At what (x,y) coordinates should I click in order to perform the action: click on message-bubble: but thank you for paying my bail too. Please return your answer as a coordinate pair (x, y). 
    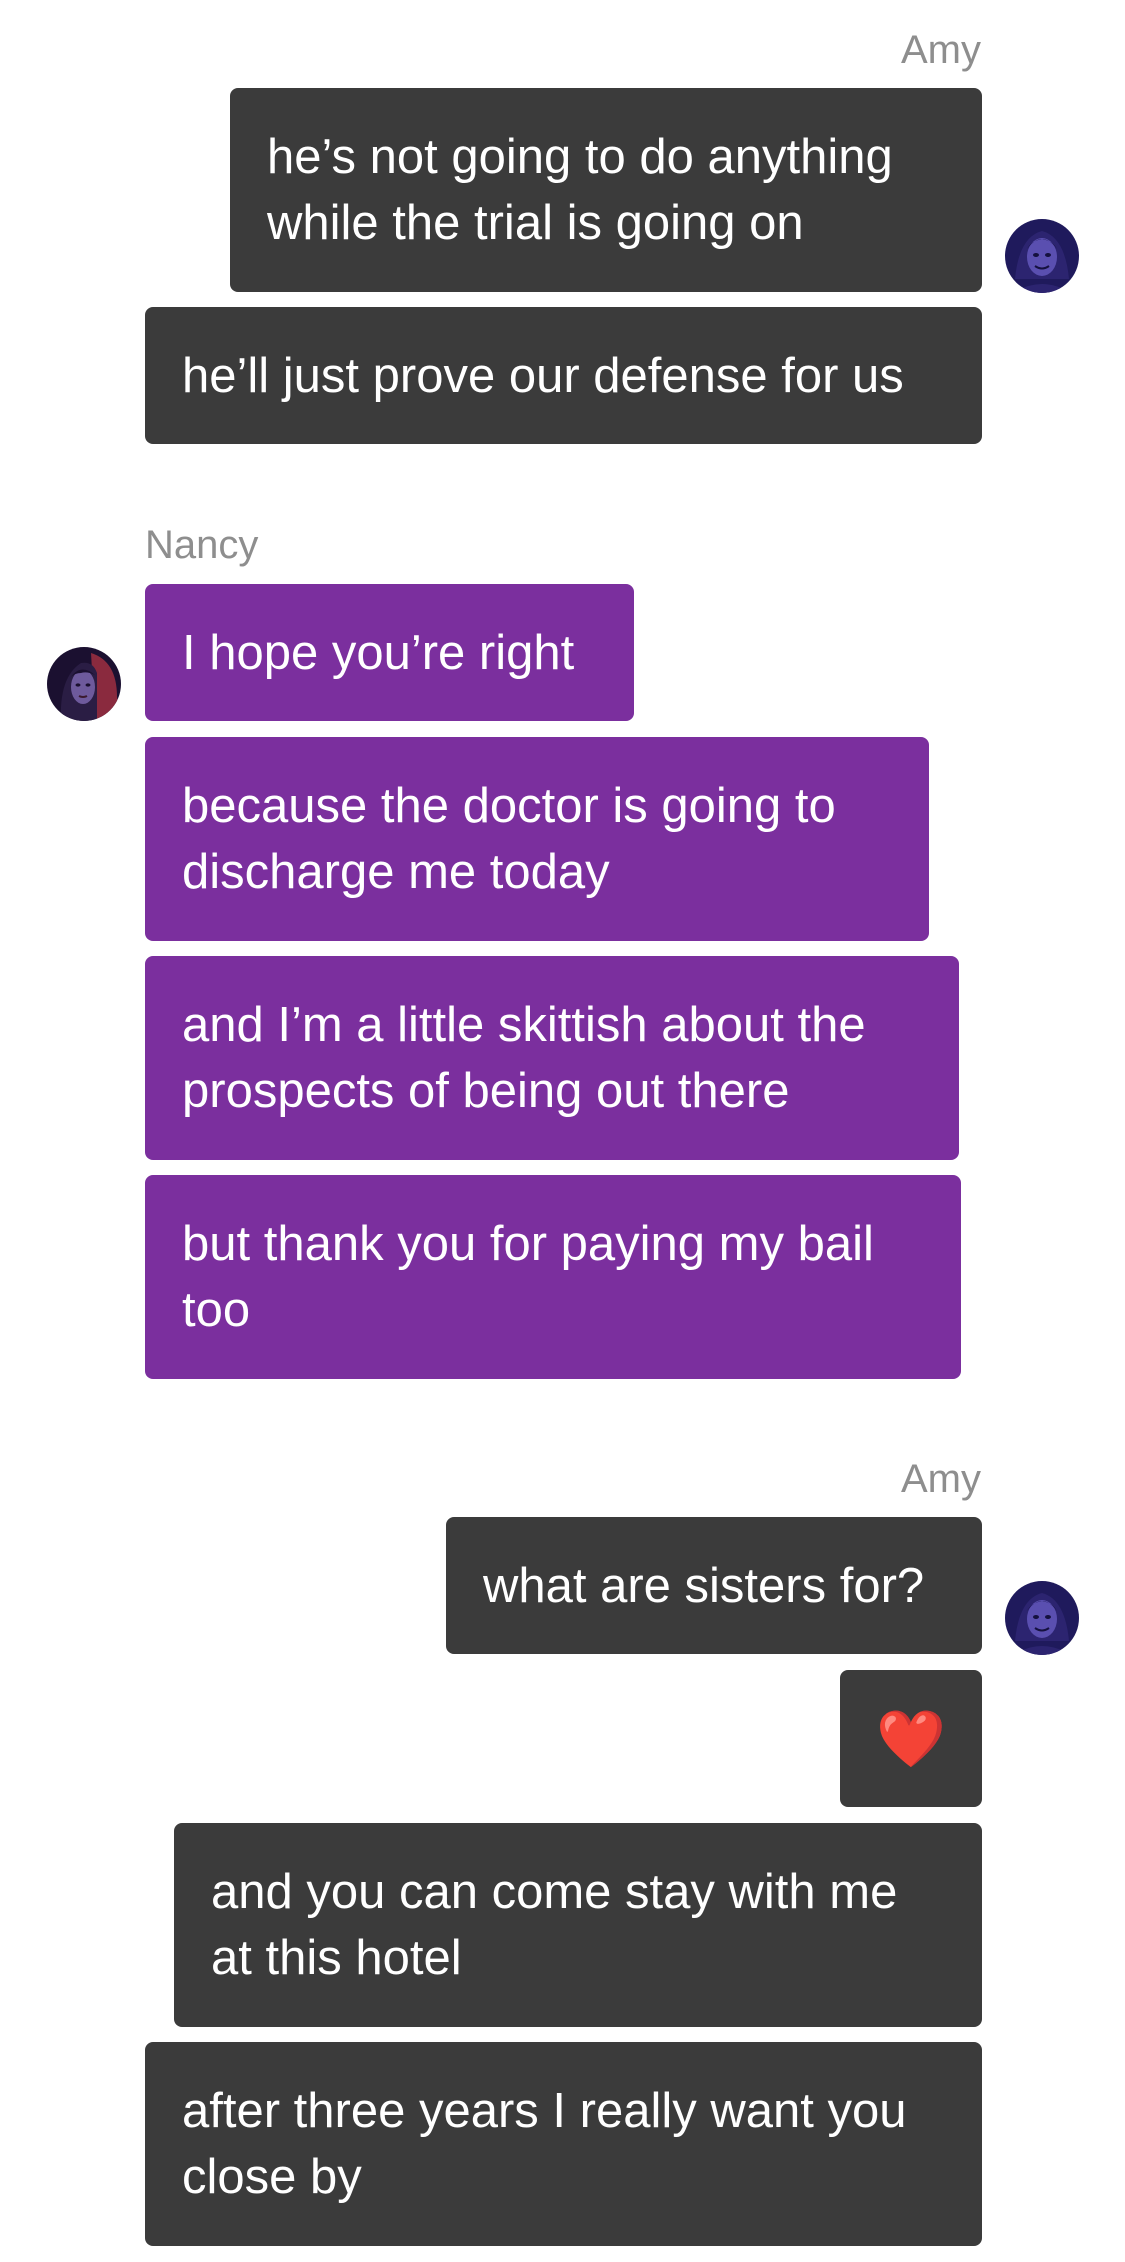
    Looking at the image, I should click on (553, 1277).